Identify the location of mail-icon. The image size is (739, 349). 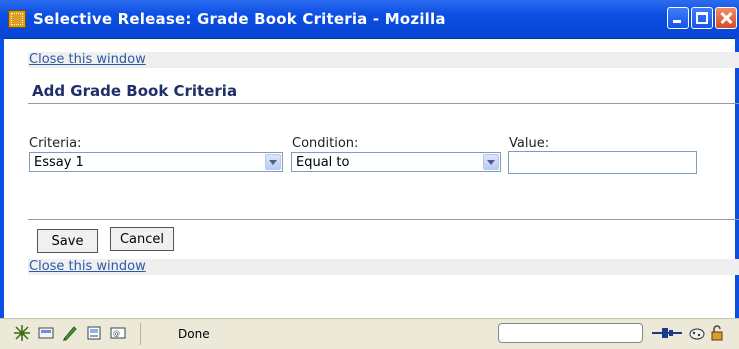
(46, 333).